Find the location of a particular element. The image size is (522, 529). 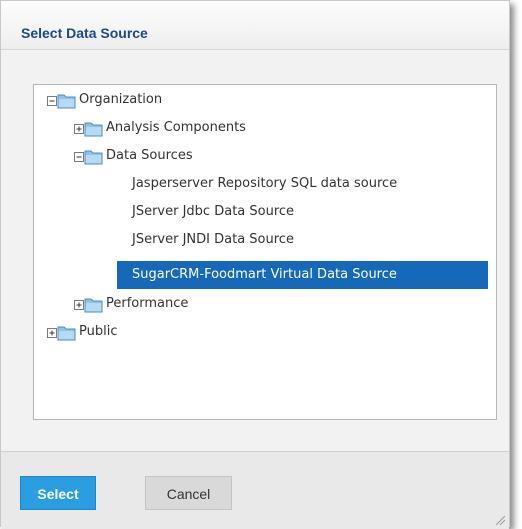

tree-leaf-label: SugarCRM-Foodmart Virtual Data Source is located at coordinates (264, 274).